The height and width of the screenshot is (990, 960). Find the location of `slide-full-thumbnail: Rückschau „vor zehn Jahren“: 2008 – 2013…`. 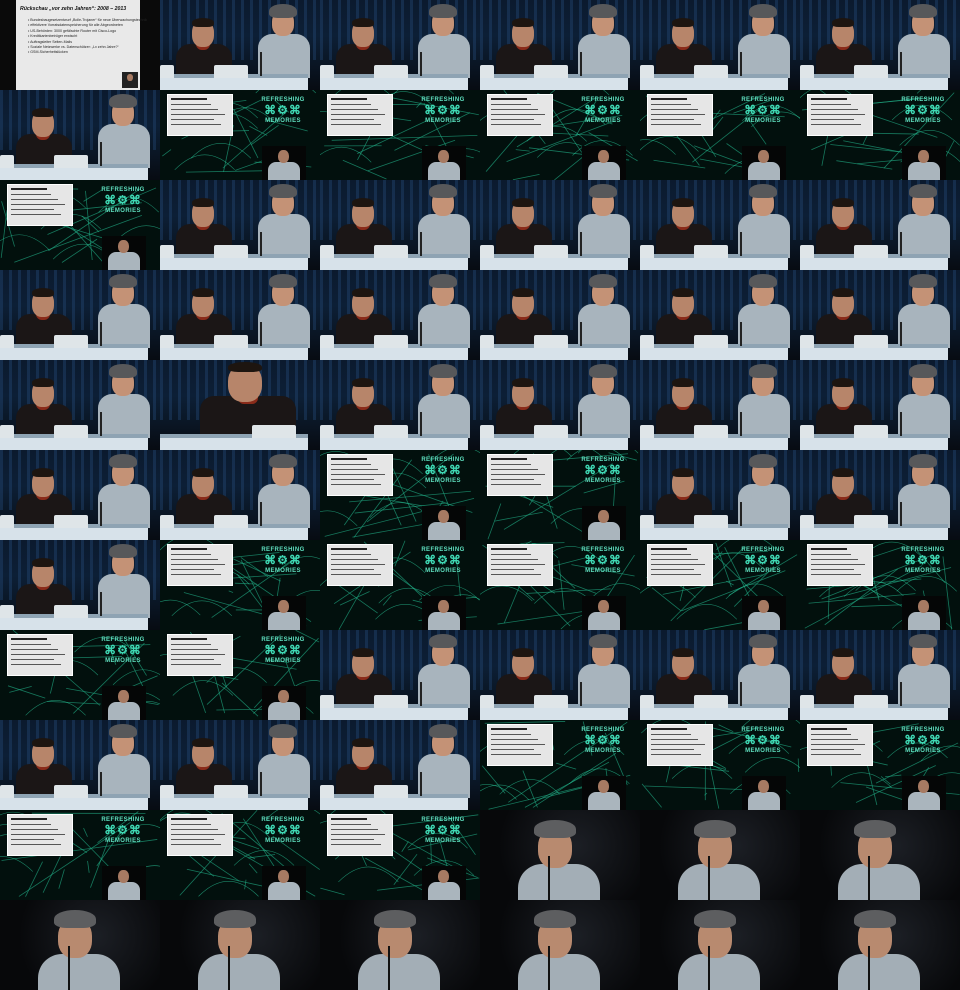

slide-full-thumbnail: Rückschau „vor zehn Jahren“: 2008 – 2013… is located at coordinates (80, 45).